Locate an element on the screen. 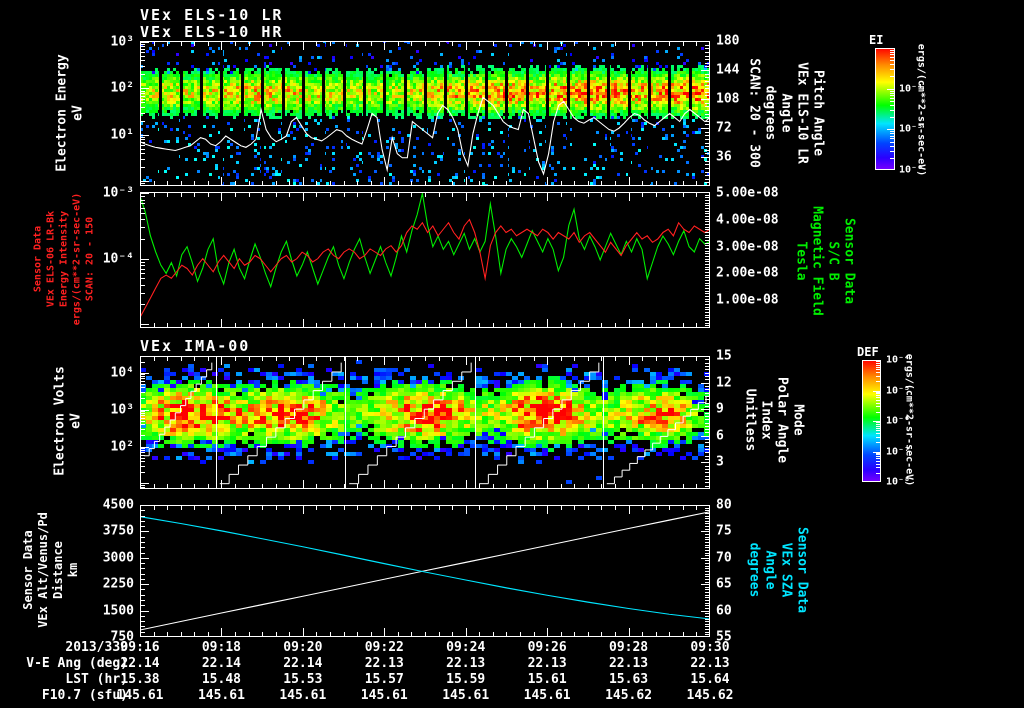 Image resolution: width=1024 pixels, height=708 pixels. table-value-cell: 15.63 is located at coordinates (628, 679).